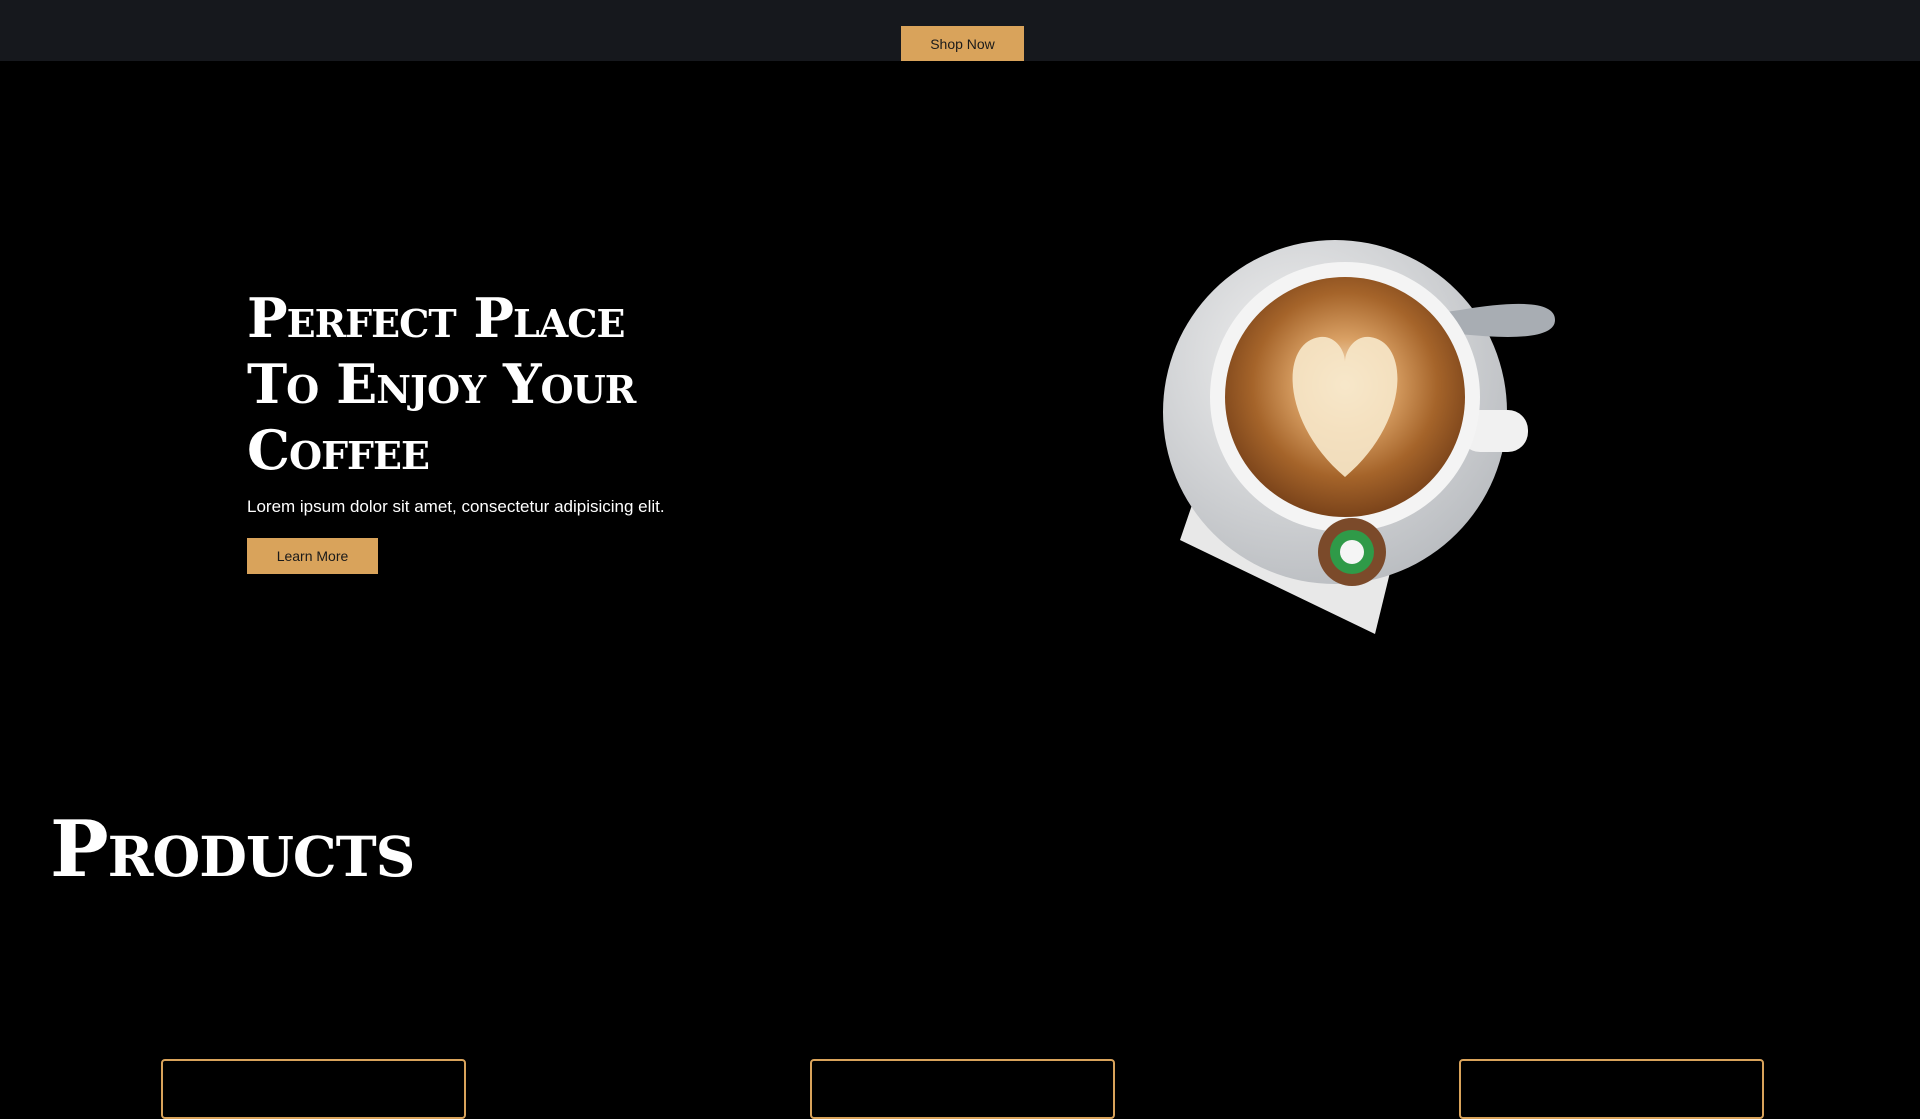 Image resolution: width=1920 pixels, height=1119 pixels. I want to click on hero-title: Perfect Place To Enjoy Your Coffee, so click(507, 384).